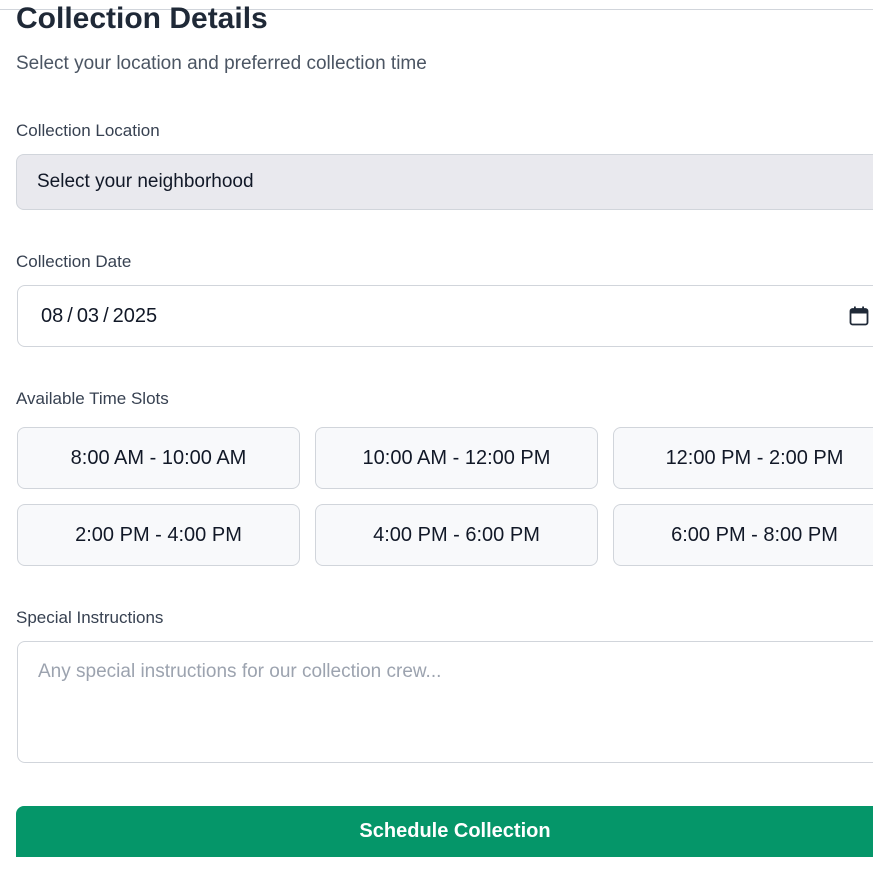 This screenshot has height=880, width=873. I want to click on page-title: Collection Details, so click(142, 18).